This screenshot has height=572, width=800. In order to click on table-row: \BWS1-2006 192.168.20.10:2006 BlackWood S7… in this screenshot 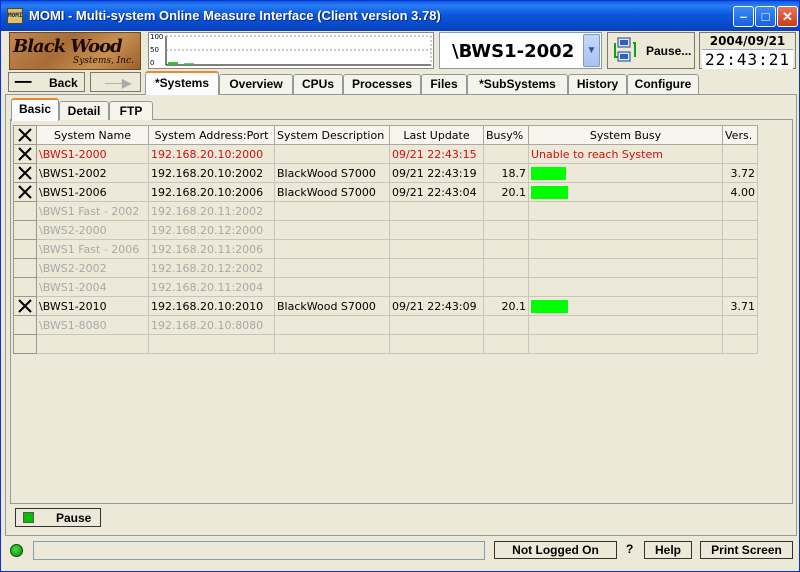, I will do `click(385, 192)`.